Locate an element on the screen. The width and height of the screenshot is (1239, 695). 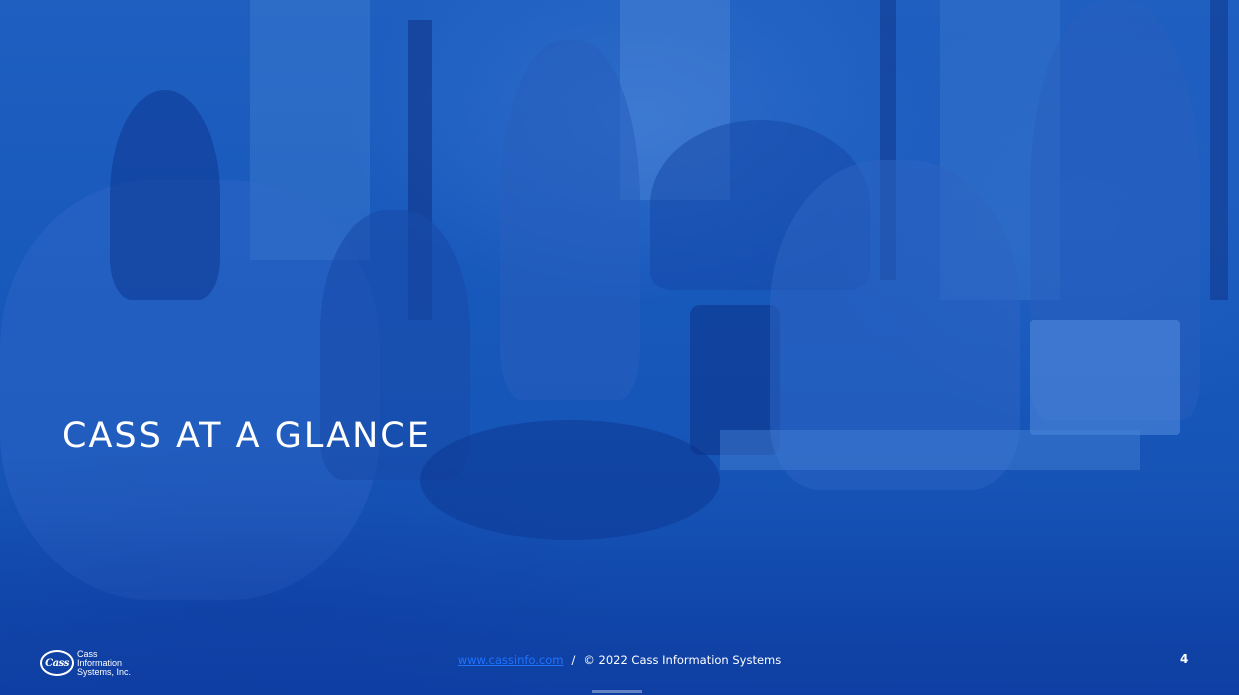
copyright-text: © 2022 Cass Information Systems is located at coordinates (682, 660).